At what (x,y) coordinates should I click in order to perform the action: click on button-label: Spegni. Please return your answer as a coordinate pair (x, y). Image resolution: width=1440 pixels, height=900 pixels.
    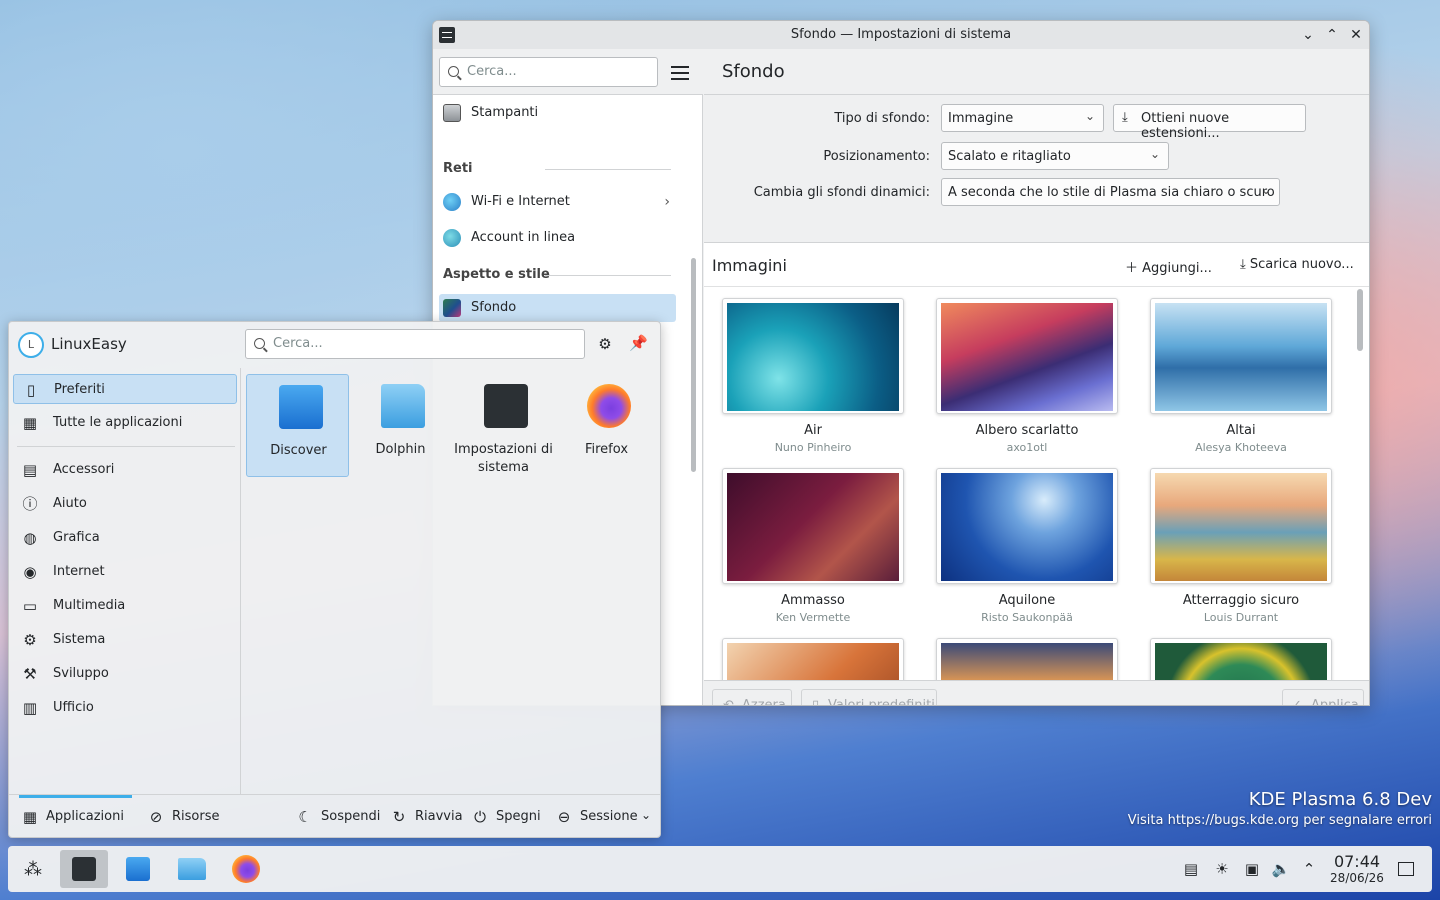
    Looking at the image, I should click on (518, 816).